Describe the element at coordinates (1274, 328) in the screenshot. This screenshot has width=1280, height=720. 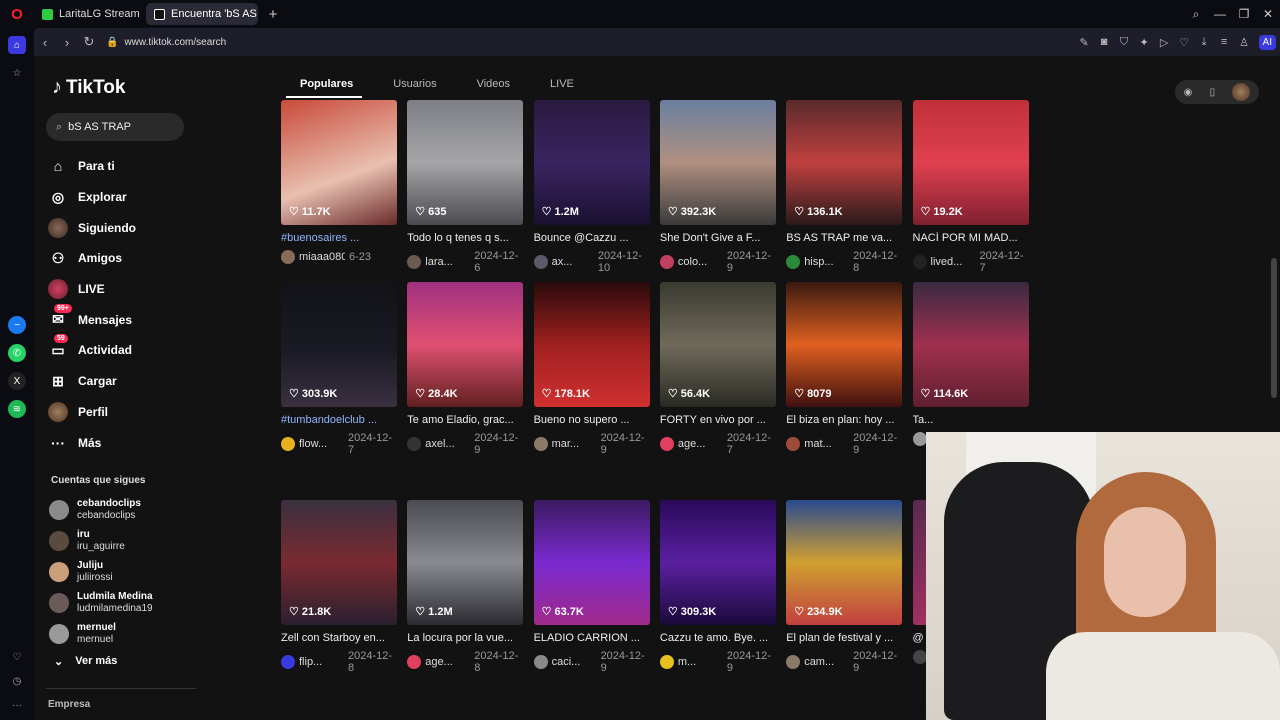
I see `scrollbar` at that location.